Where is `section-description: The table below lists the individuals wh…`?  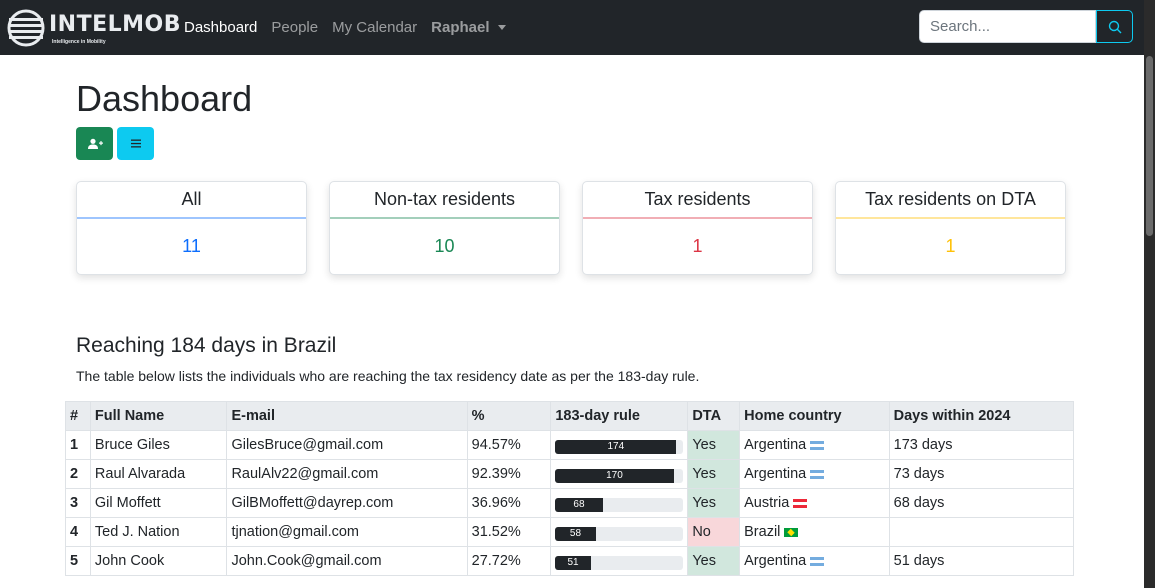
section-description: The table below lists the individuals wh… is located at coordinates (388, 376).